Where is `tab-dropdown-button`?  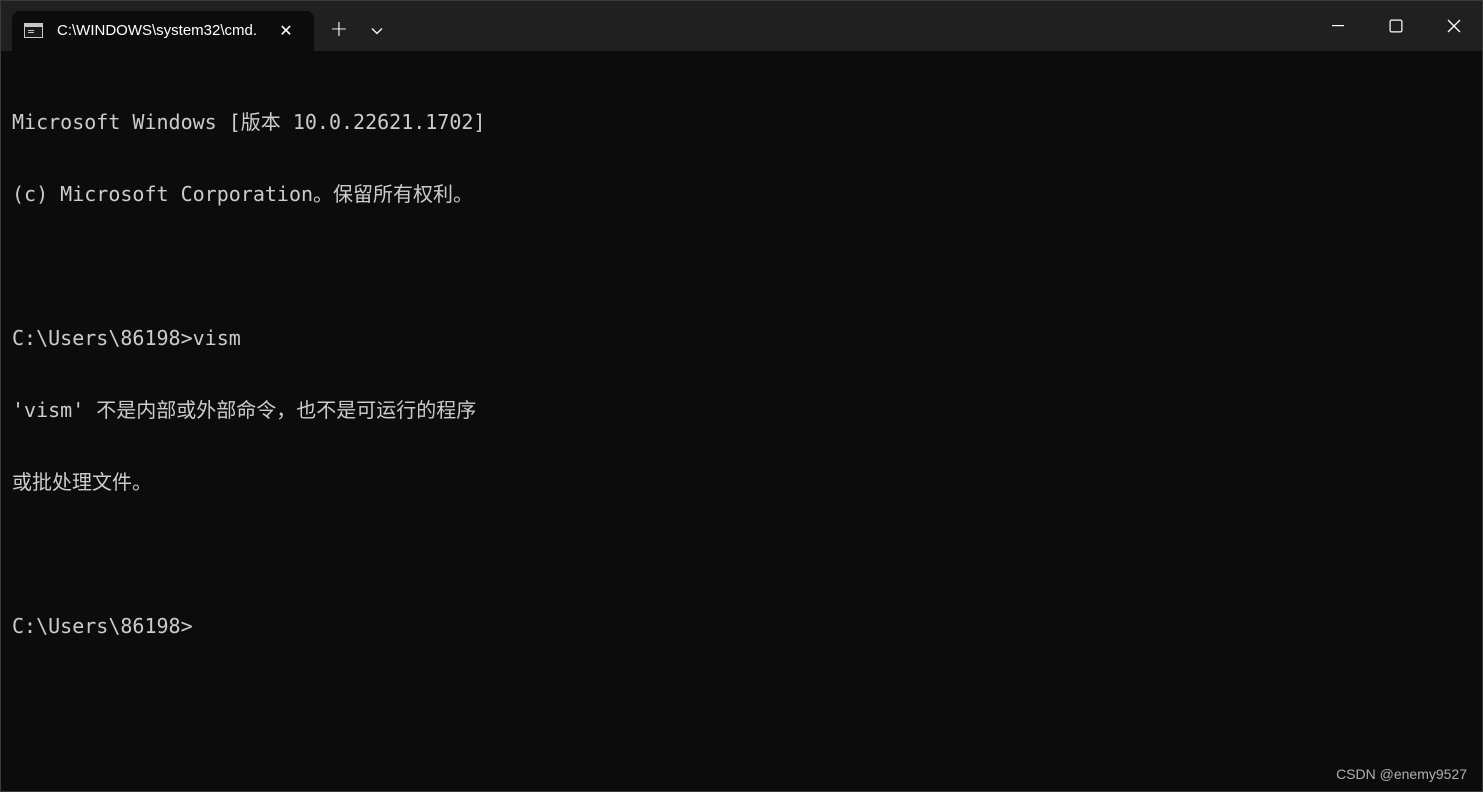 tab-dropdown-button is located at coordinates (377, 30).